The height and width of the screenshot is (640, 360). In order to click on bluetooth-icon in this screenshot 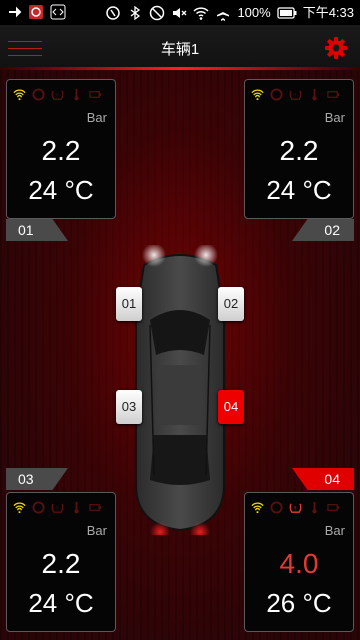, I will do `click(136, 12)`.